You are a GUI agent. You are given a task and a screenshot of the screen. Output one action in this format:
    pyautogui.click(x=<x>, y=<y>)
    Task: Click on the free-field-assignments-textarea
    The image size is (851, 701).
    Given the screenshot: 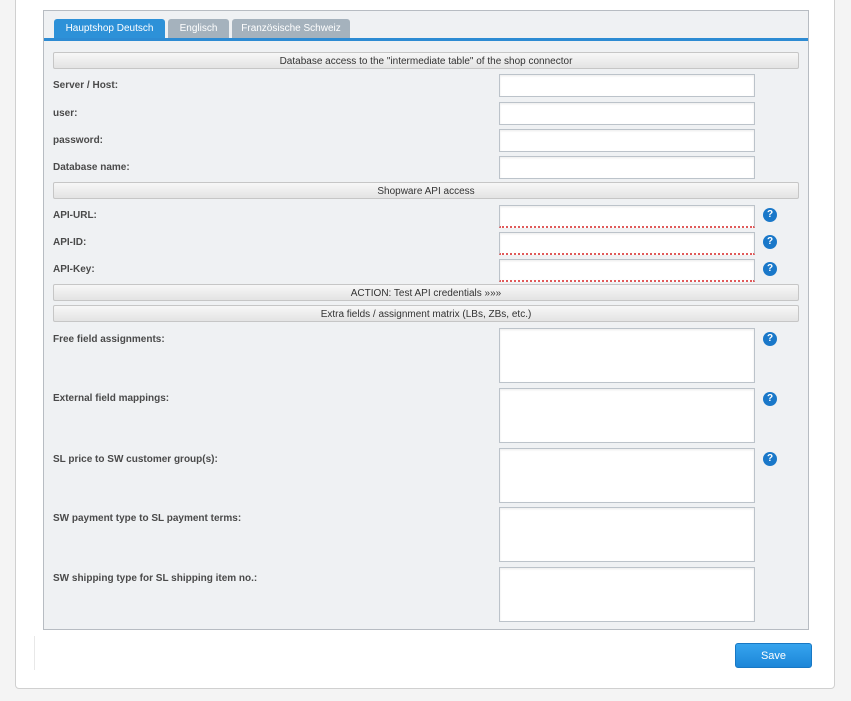 What is the action you would take?
    pyautogui.click(x=627, y=355)
    